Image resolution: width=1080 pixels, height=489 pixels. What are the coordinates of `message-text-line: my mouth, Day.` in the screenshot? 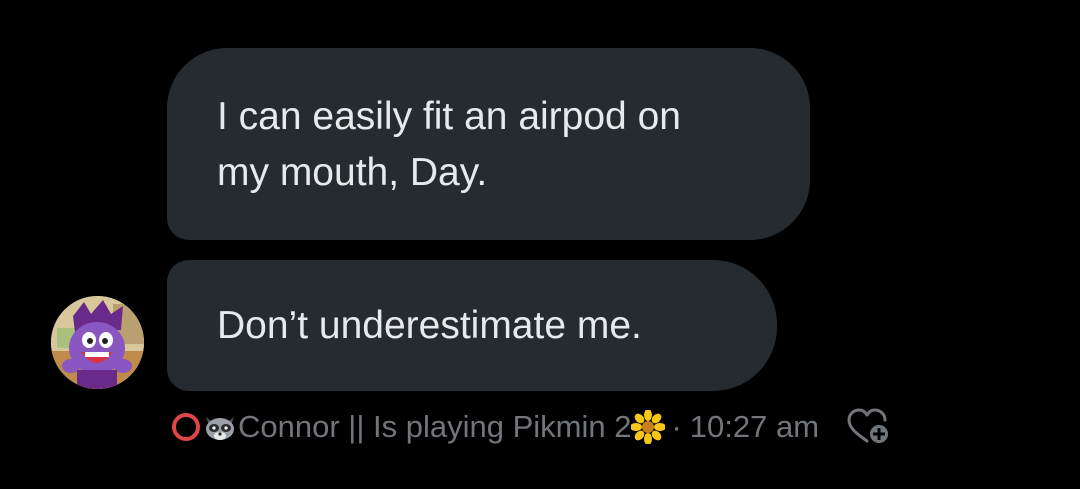 It's located at (352, 172).